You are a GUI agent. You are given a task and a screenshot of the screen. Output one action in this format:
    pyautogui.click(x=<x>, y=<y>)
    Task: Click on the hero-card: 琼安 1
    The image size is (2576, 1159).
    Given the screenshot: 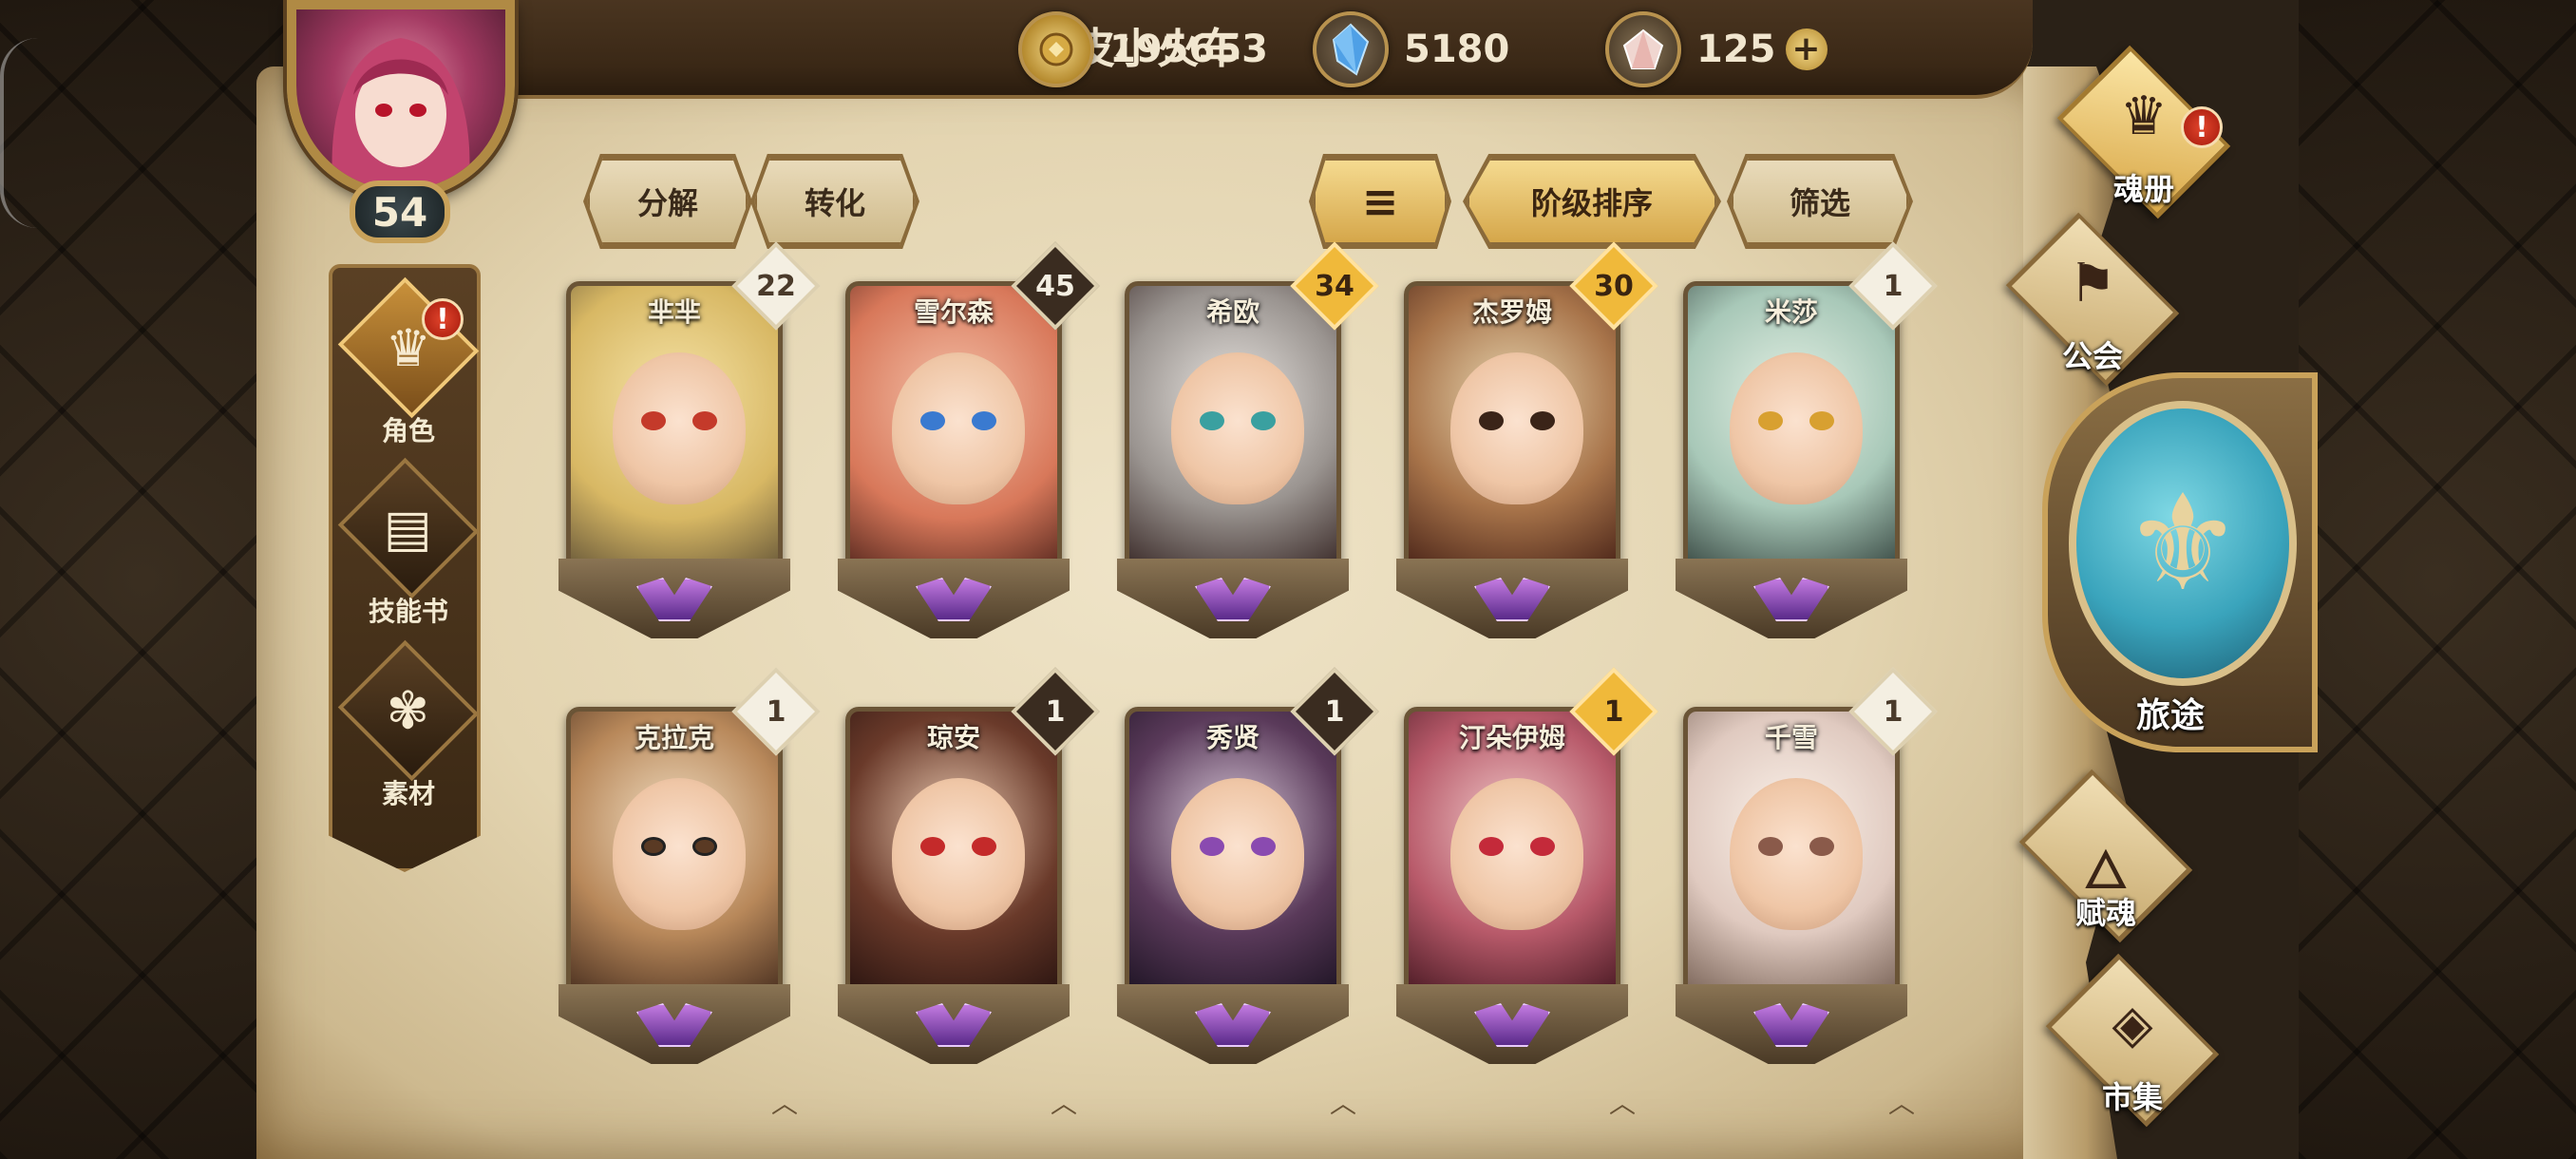 What is the action you would take?
    pyautogui.click(x=969, y=865)
    